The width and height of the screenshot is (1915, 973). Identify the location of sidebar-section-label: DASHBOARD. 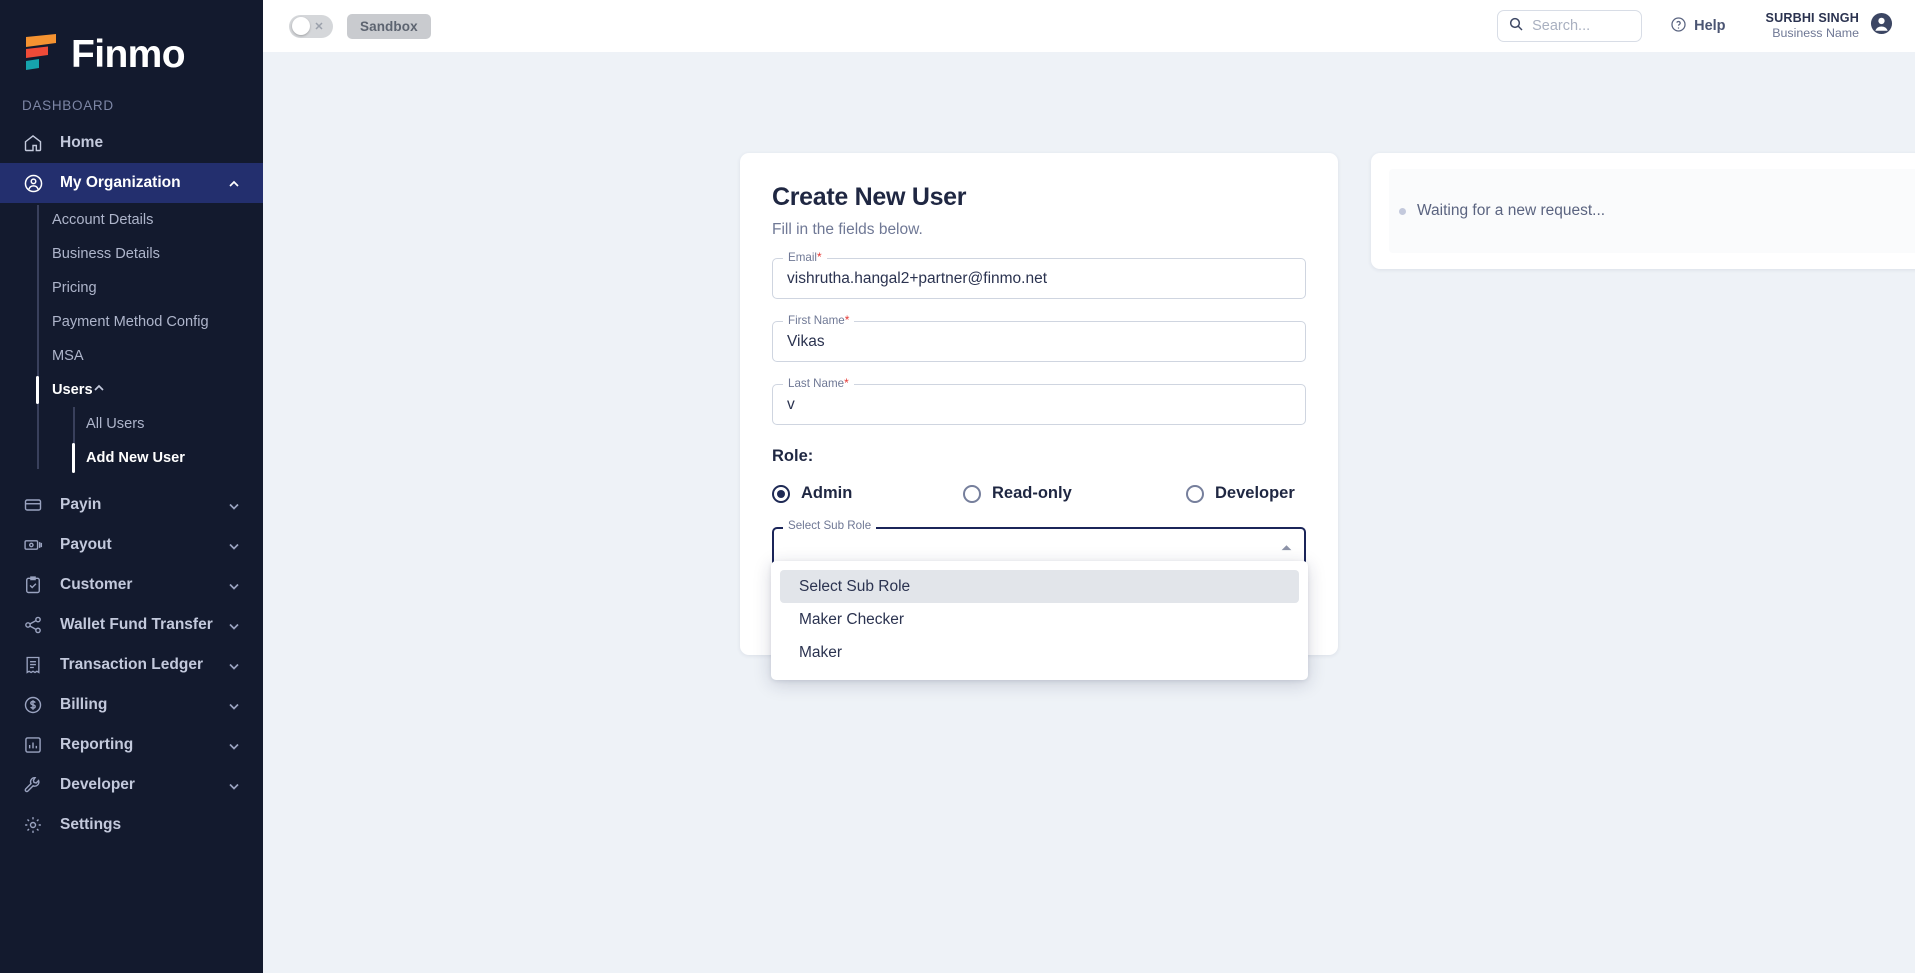
(68, 105).